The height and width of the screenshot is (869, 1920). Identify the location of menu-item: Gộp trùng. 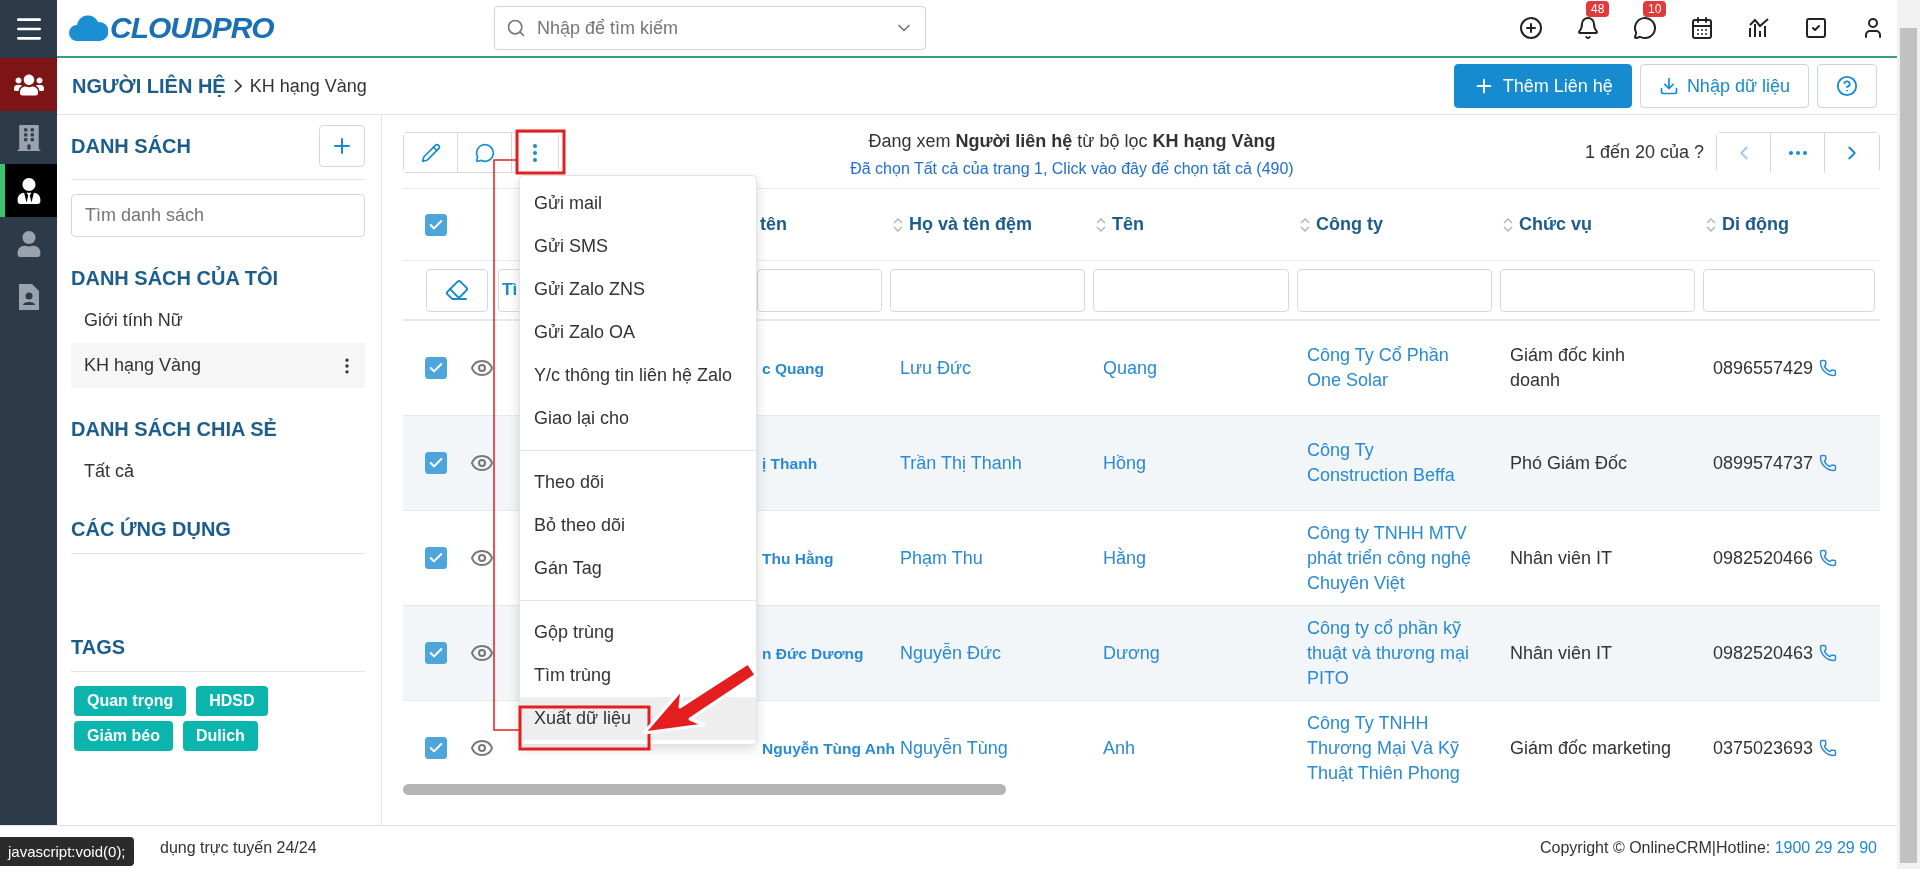
(638, 632).